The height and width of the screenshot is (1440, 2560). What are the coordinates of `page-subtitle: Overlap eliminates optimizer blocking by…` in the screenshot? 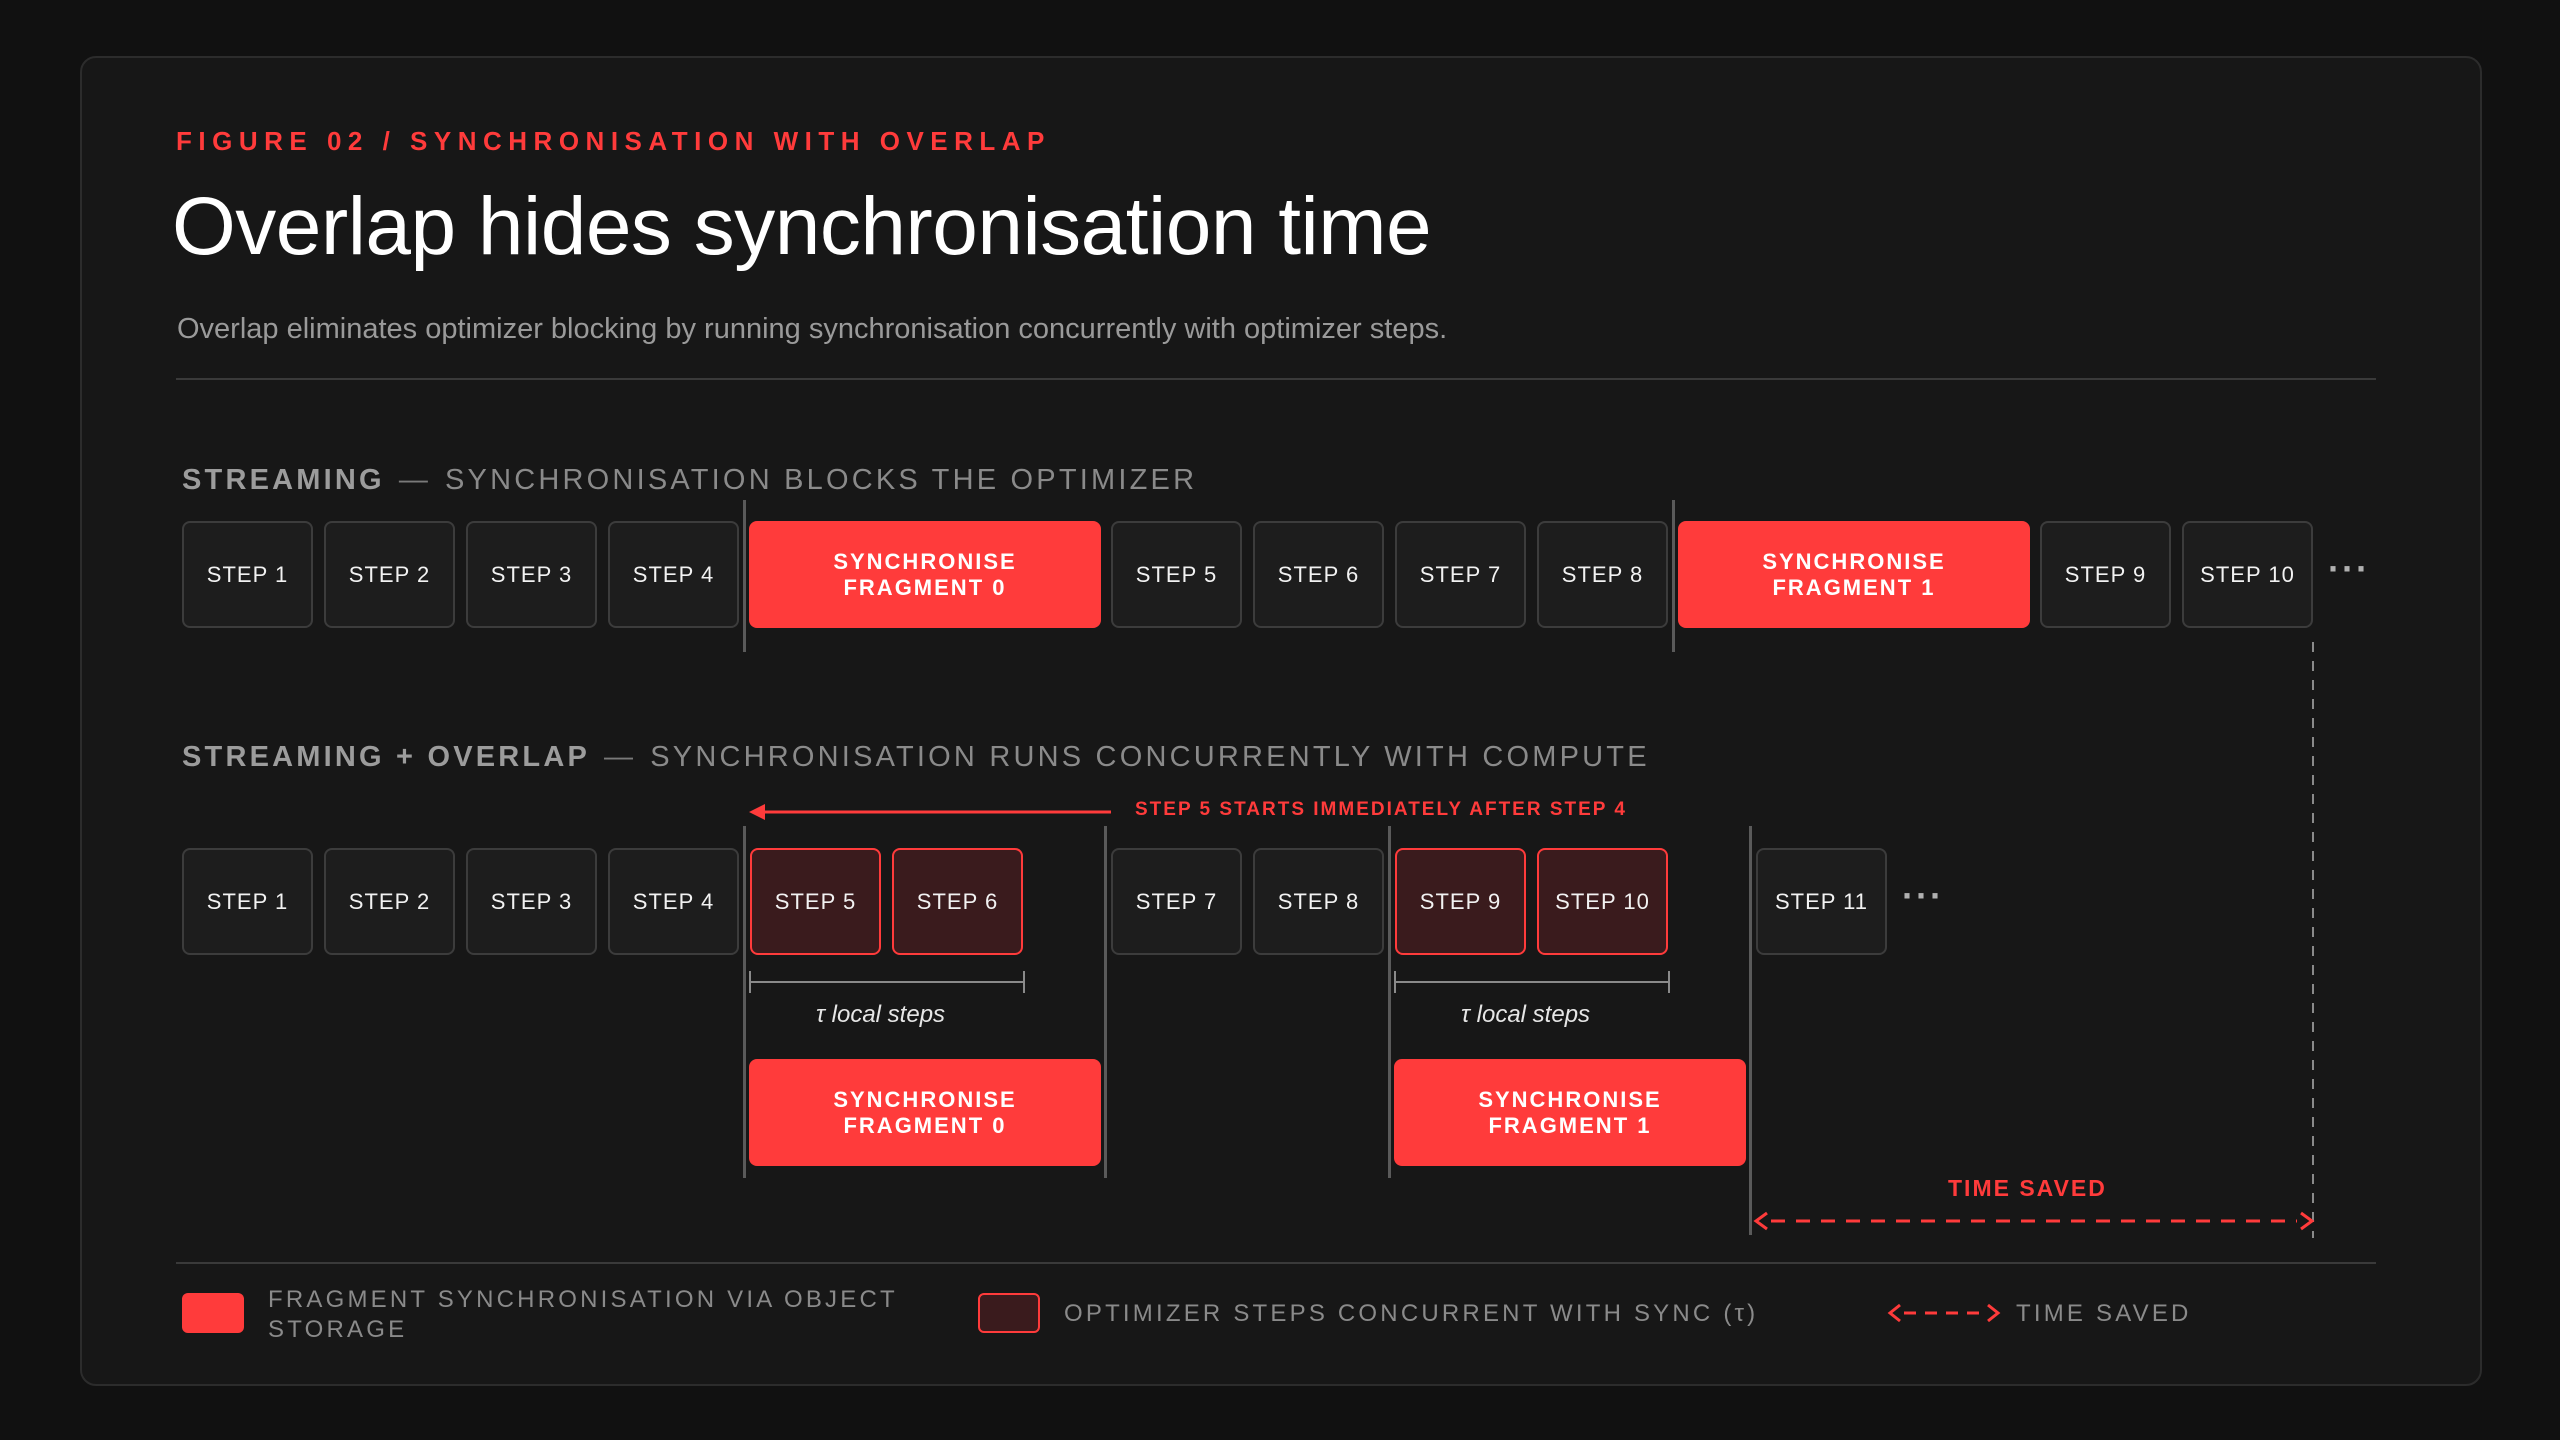 It's located at (812, 329).